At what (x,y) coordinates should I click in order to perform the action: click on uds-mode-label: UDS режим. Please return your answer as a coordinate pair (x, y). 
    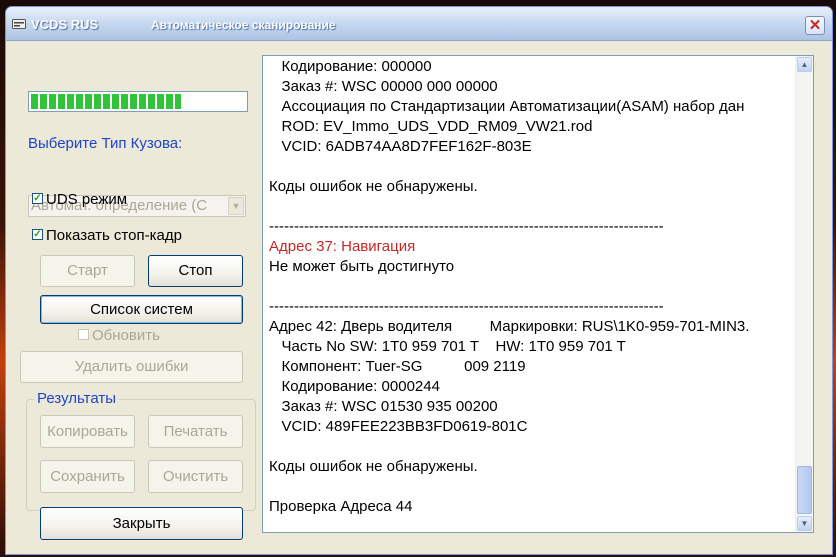
    Looking at the image, I should click on (87, 199).